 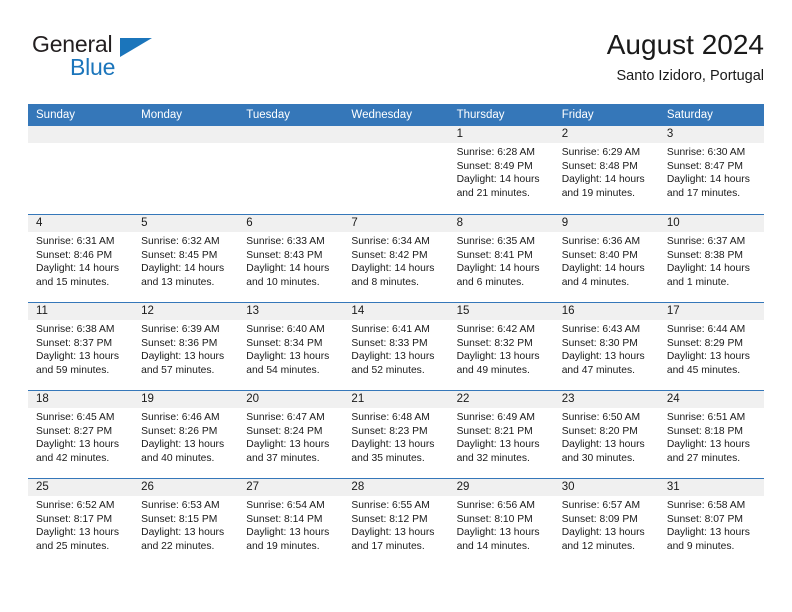 I want to click on sunset-text: Sunset: 8:37 PM, so click(x=74, y=343).